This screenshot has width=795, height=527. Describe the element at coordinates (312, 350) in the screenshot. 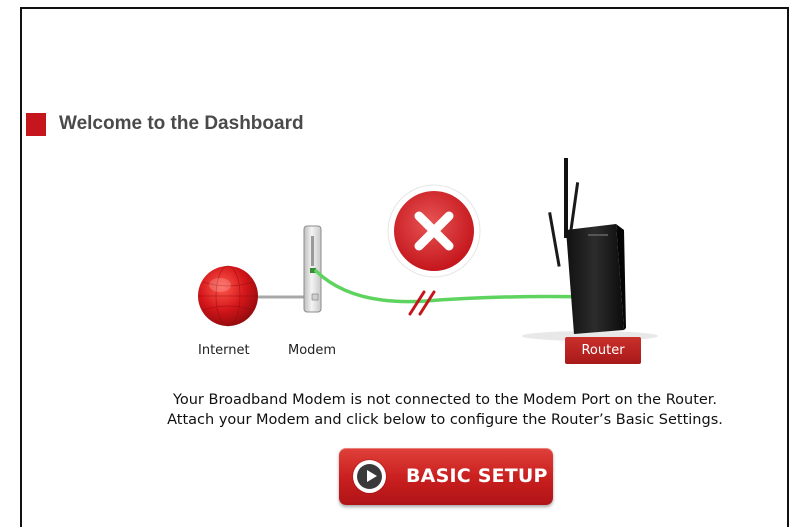

I see `modem-label: Modem` at that location.